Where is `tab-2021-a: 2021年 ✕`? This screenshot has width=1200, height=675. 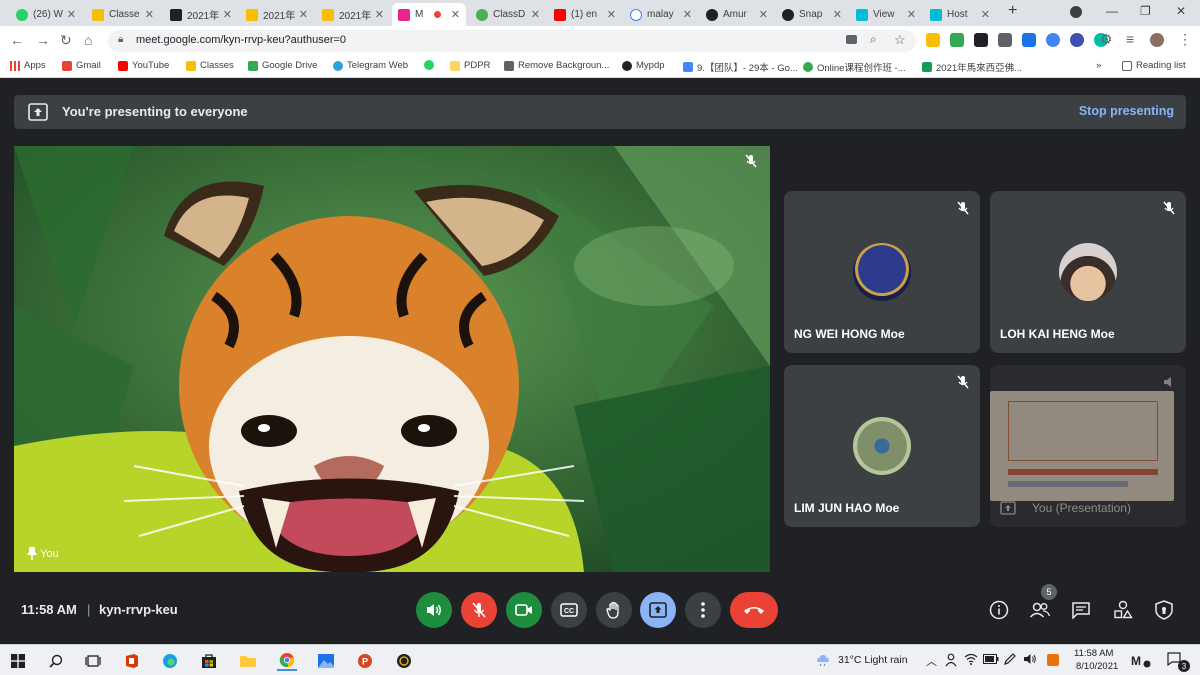 tab-2021-a: 2021年 ✕ is located at coordinates (201, 14).